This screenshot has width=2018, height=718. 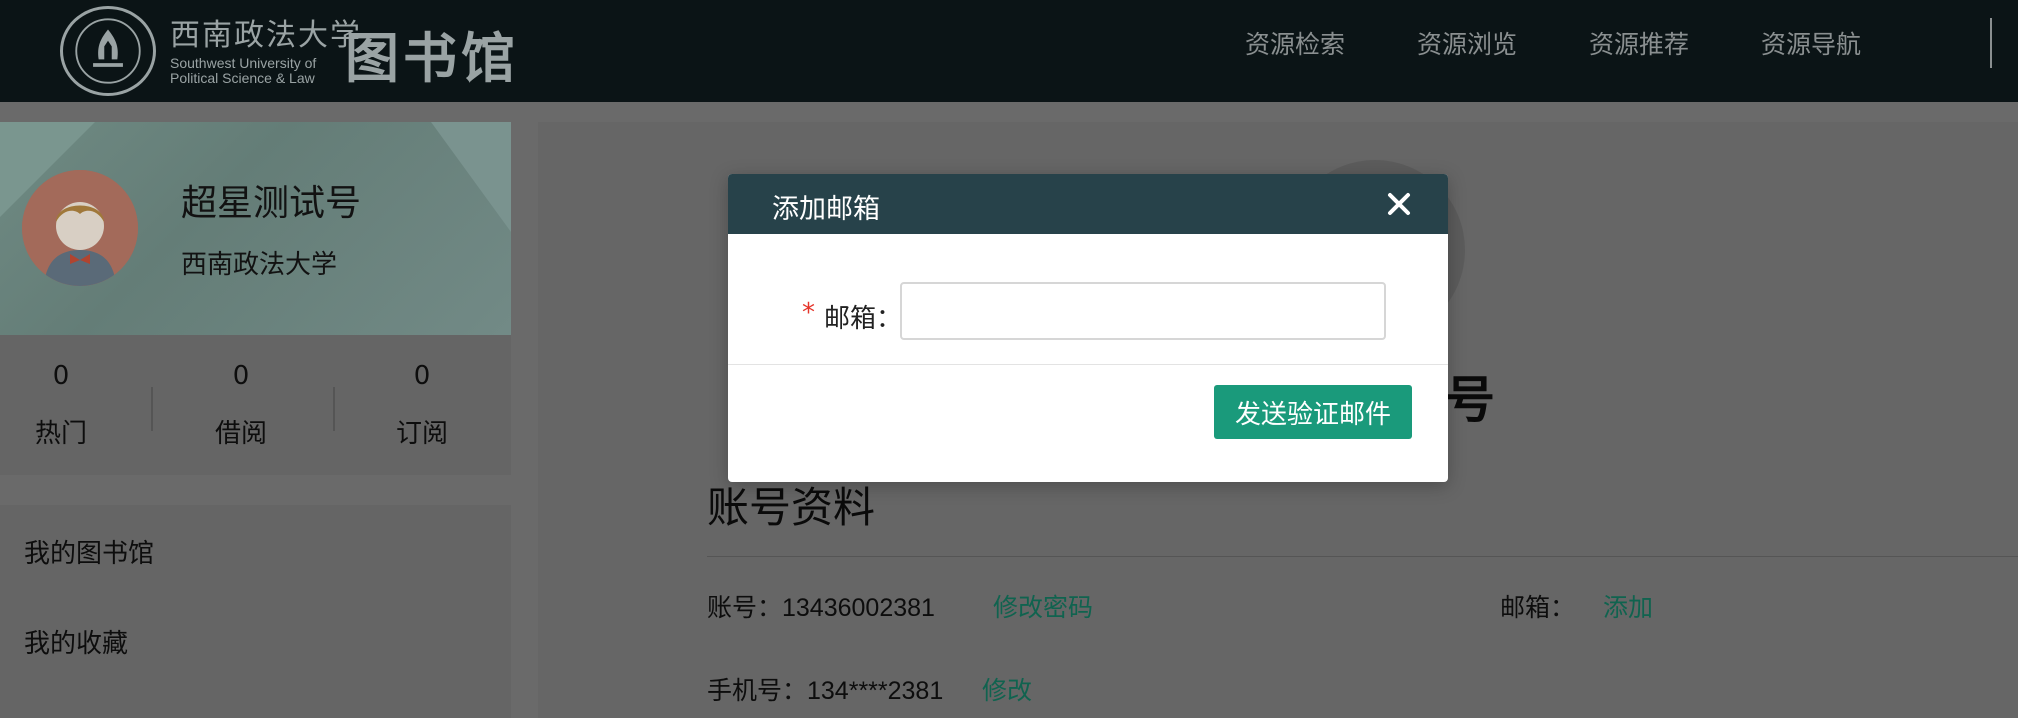 What do you see at coordinates (1088, 204) in the screenshot?
I see `dialog-header: 添加邮箱` at bounding box center [1088, 204].